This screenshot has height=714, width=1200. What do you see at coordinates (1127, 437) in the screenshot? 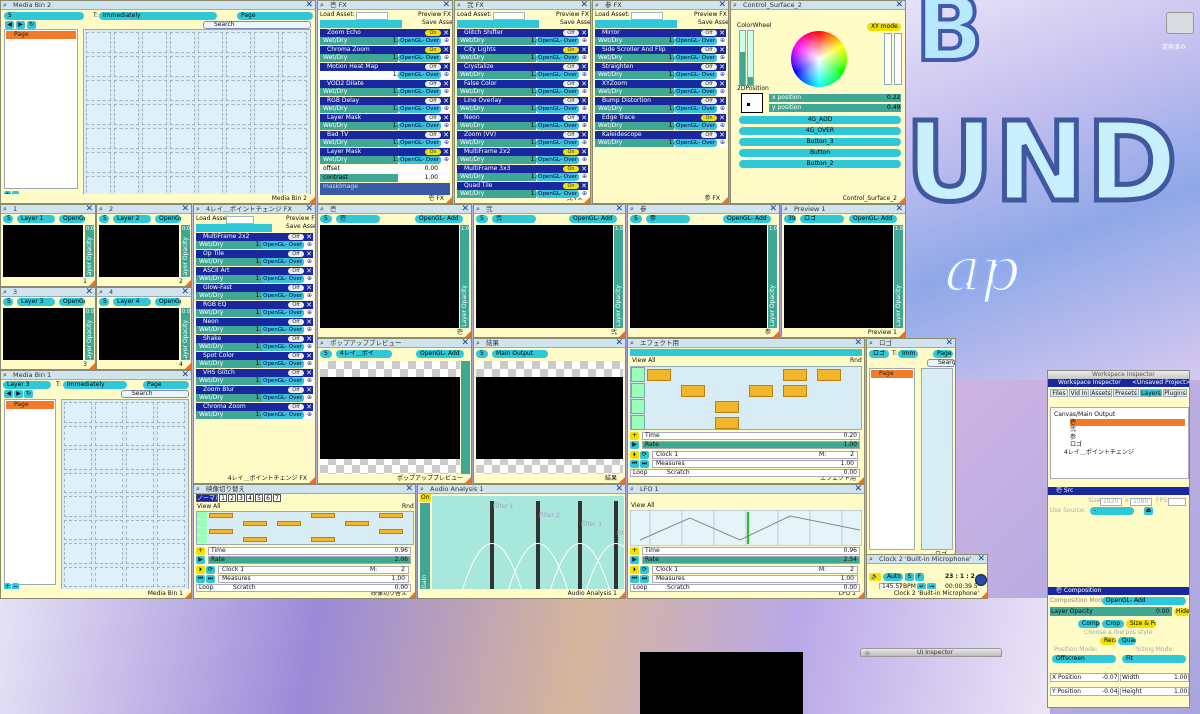
I see `tree-item: 参` at bounding box center [1127, 437].